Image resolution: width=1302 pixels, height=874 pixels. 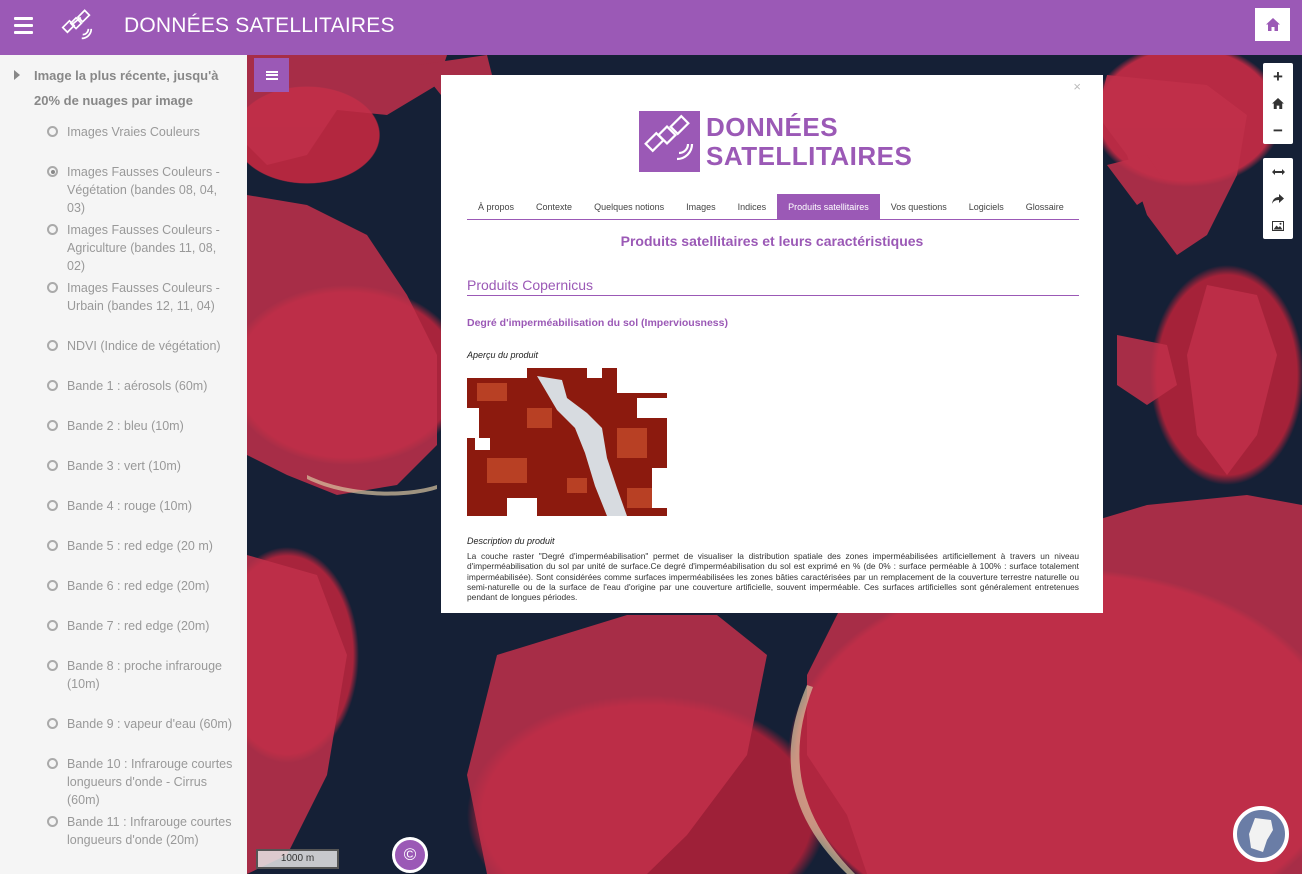 I want to click on layer-item-label: Bande 7 : red edge (20m), so click(x=138, y=626).